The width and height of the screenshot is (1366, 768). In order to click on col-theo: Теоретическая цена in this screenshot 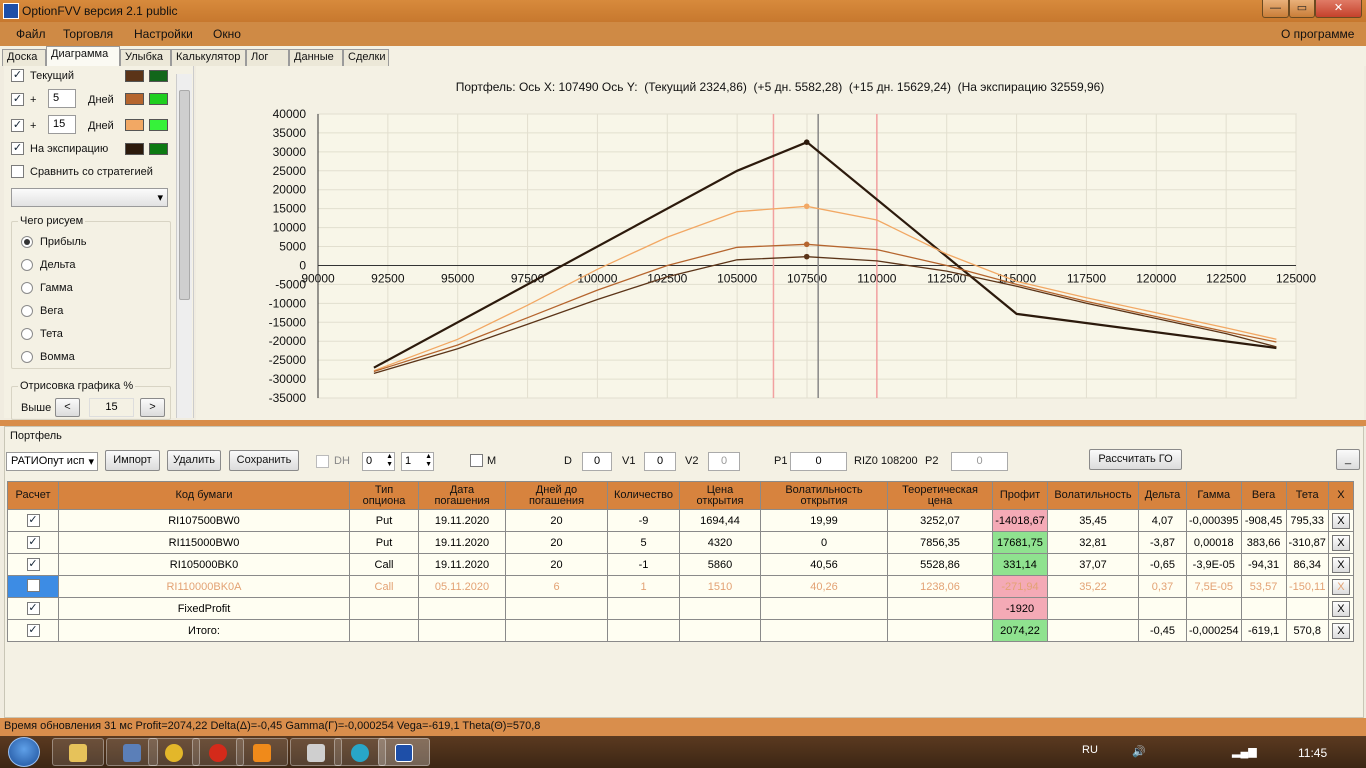, I will do `click(940, 495)`.